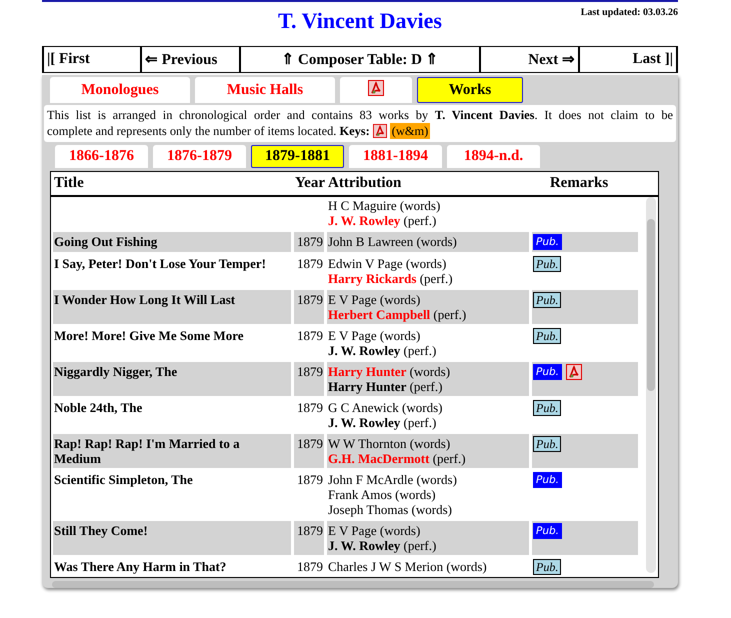  Describe the element at coordinates (120, 90) in the screenshot. I see `section-tab: Monologues` at that location.